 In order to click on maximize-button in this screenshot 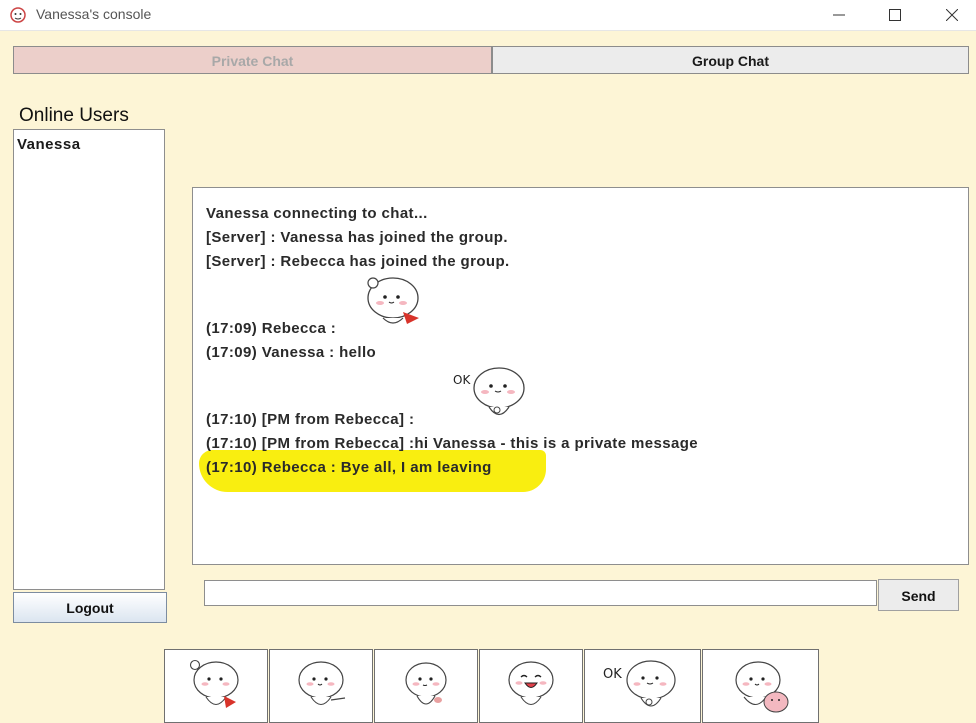, I will do `click(895, 15)`.